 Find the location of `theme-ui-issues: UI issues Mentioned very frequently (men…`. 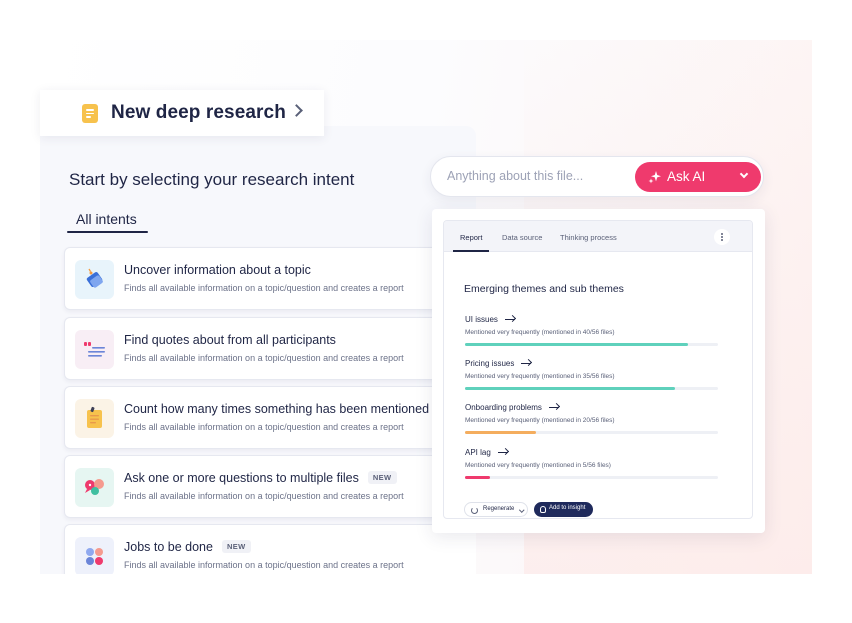

theme-ui-issues: UI issues Mentioned very frequently (men… is located at coordinates (595, 335).